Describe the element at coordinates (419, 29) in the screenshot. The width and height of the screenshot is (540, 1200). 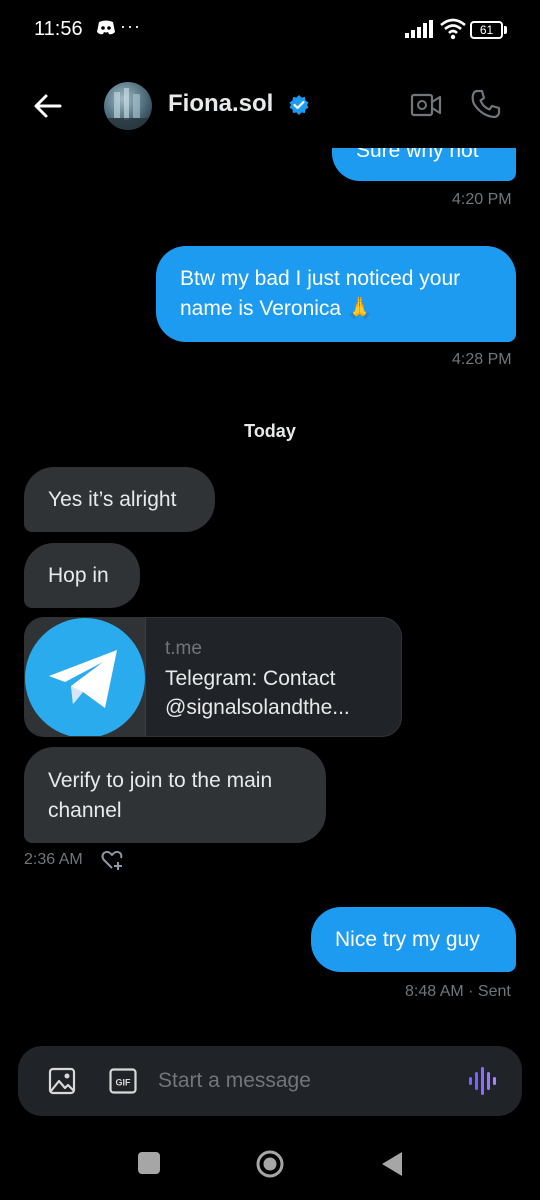
I see `signal-icon` at that location.